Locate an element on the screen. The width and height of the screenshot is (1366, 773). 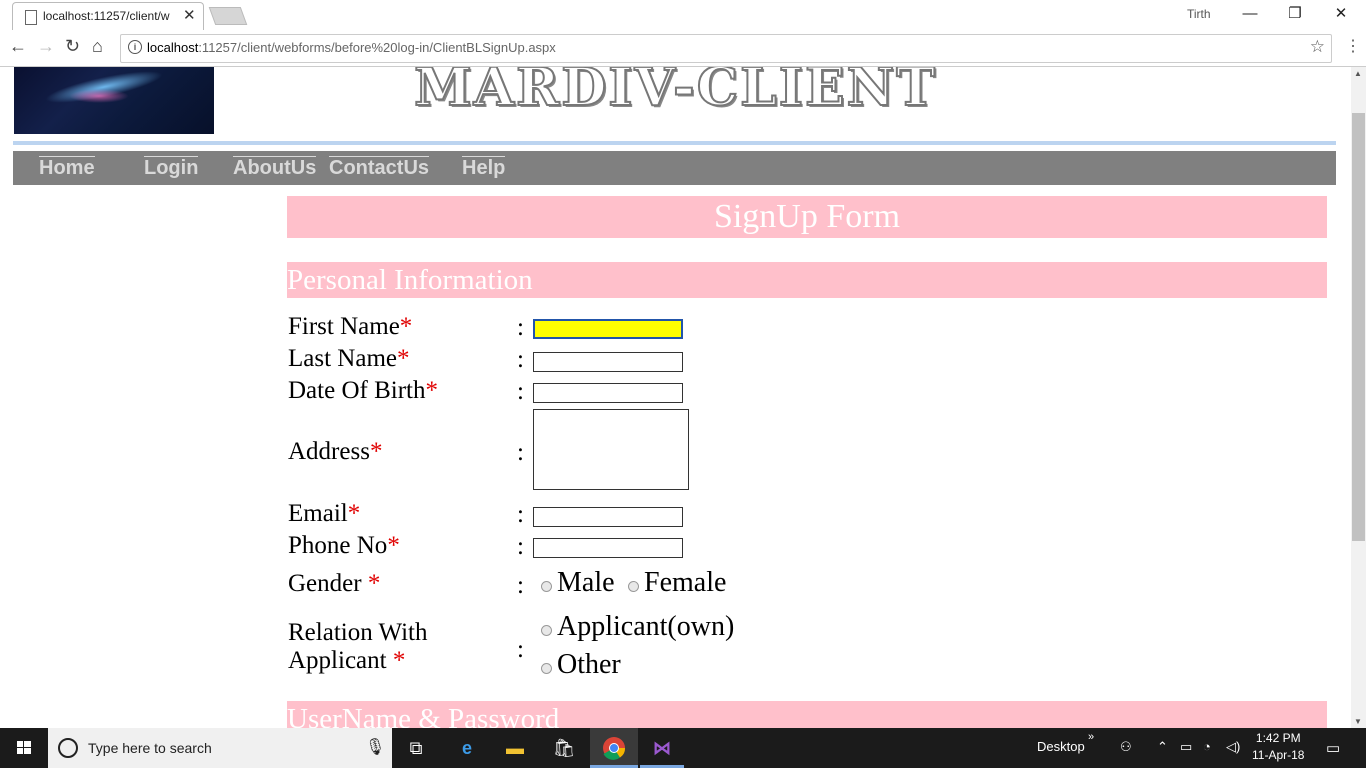
email-label: Email* is located at coordinates (324, 514).